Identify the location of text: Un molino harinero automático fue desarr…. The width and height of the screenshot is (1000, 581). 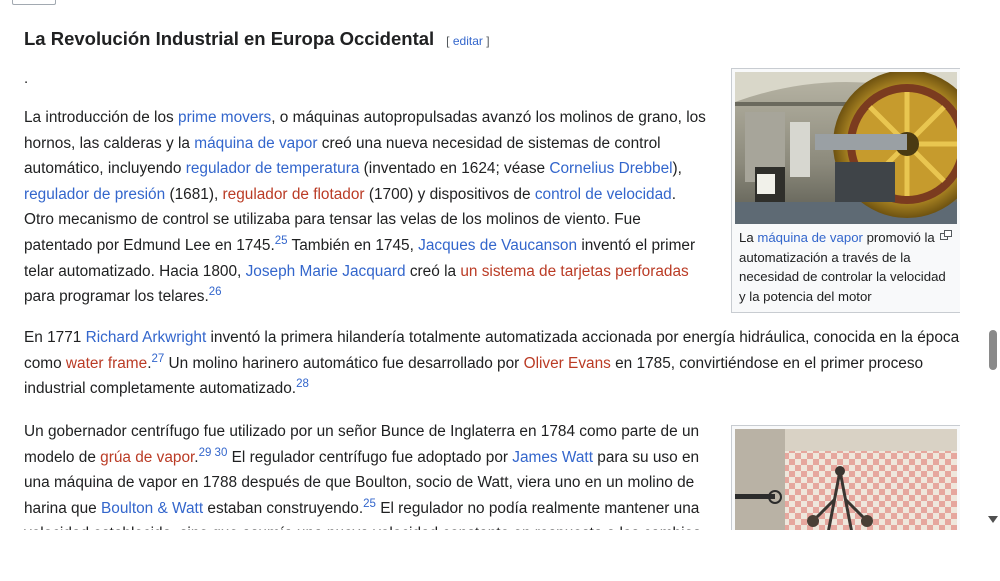
(344, 363).